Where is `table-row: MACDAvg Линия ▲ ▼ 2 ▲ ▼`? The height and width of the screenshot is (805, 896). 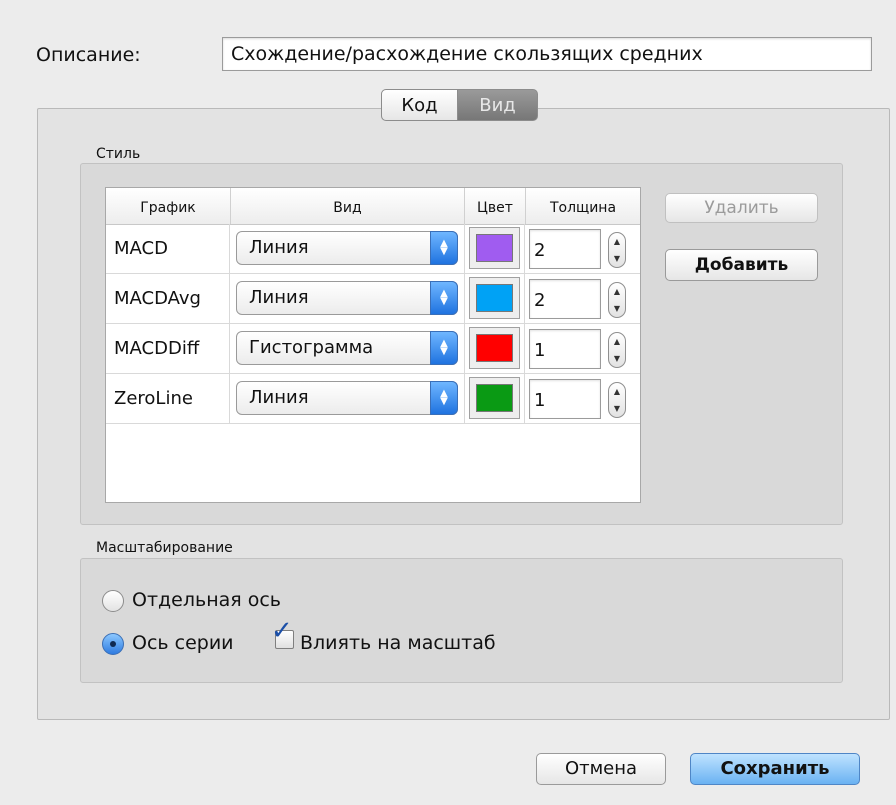
table-row: MACDAvg Линия ▲ ▼ 2 ▲ ▼ is located at coordinates (373, 299).